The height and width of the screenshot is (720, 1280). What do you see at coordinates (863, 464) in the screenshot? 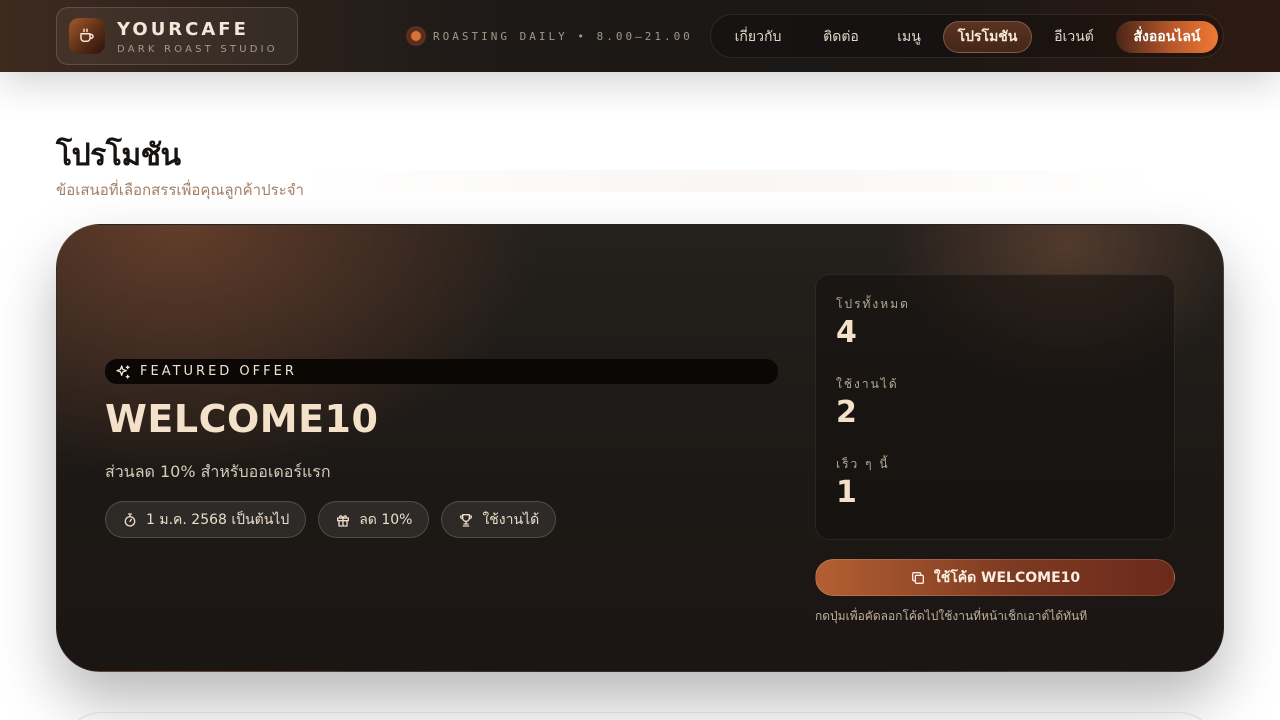
I see `stat-upcoming-label: เร็ว ๆ นี้` at bounding box center [863, 464].